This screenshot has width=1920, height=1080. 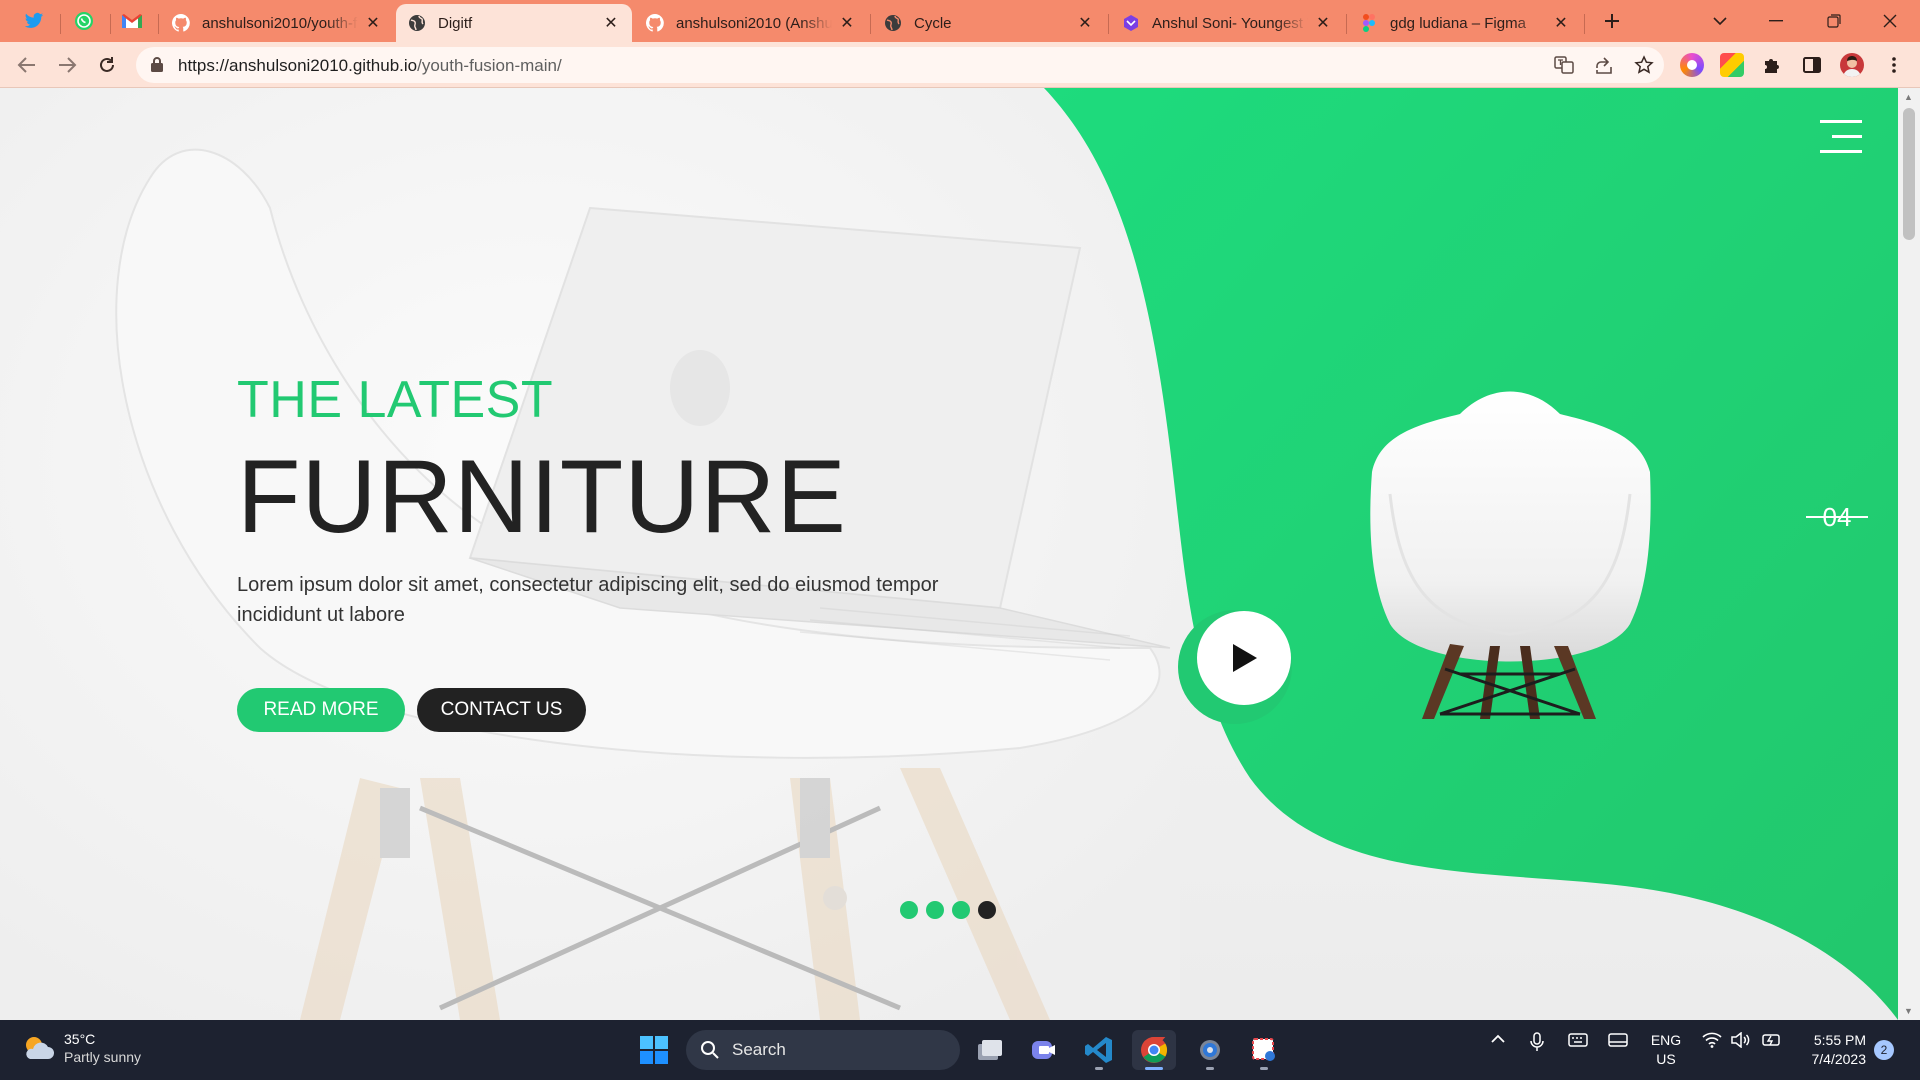 I want to click on hamburger-menu-icon, so click(x=1839, y=138).